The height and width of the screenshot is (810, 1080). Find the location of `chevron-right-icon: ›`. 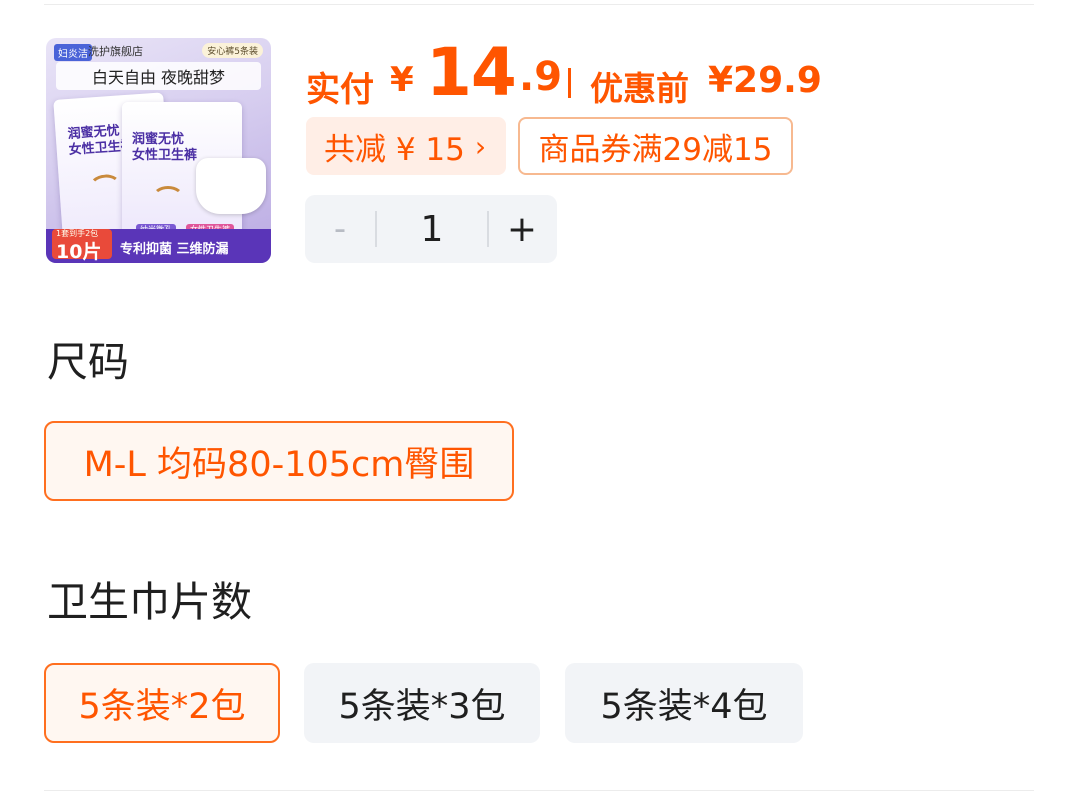

chevron-right-icon: › is located at coordinates (480, 146).